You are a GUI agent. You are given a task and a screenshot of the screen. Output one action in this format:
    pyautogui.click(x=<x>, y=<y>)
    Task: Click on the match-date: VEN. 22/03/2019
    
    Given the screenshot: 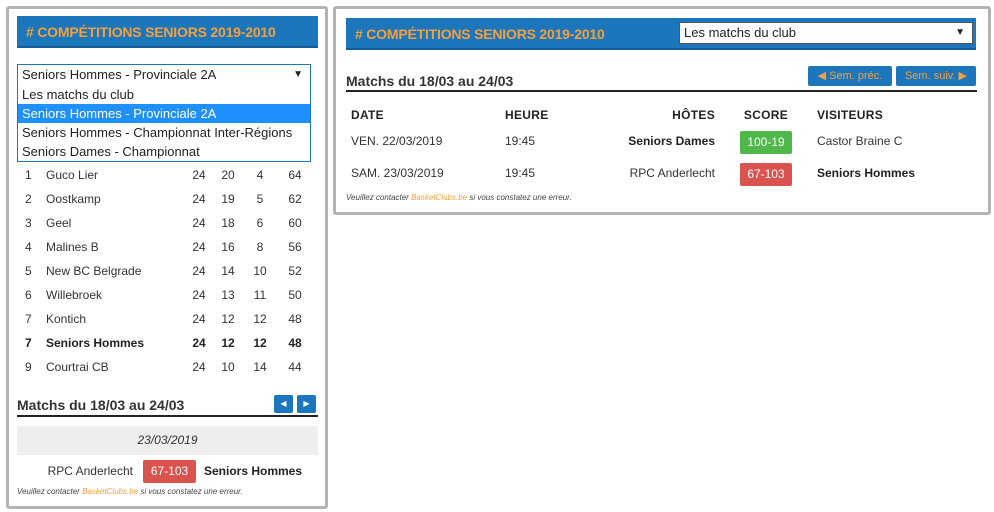 What is the action you would take?
    pyautogui.click(x=397, y=141)
    